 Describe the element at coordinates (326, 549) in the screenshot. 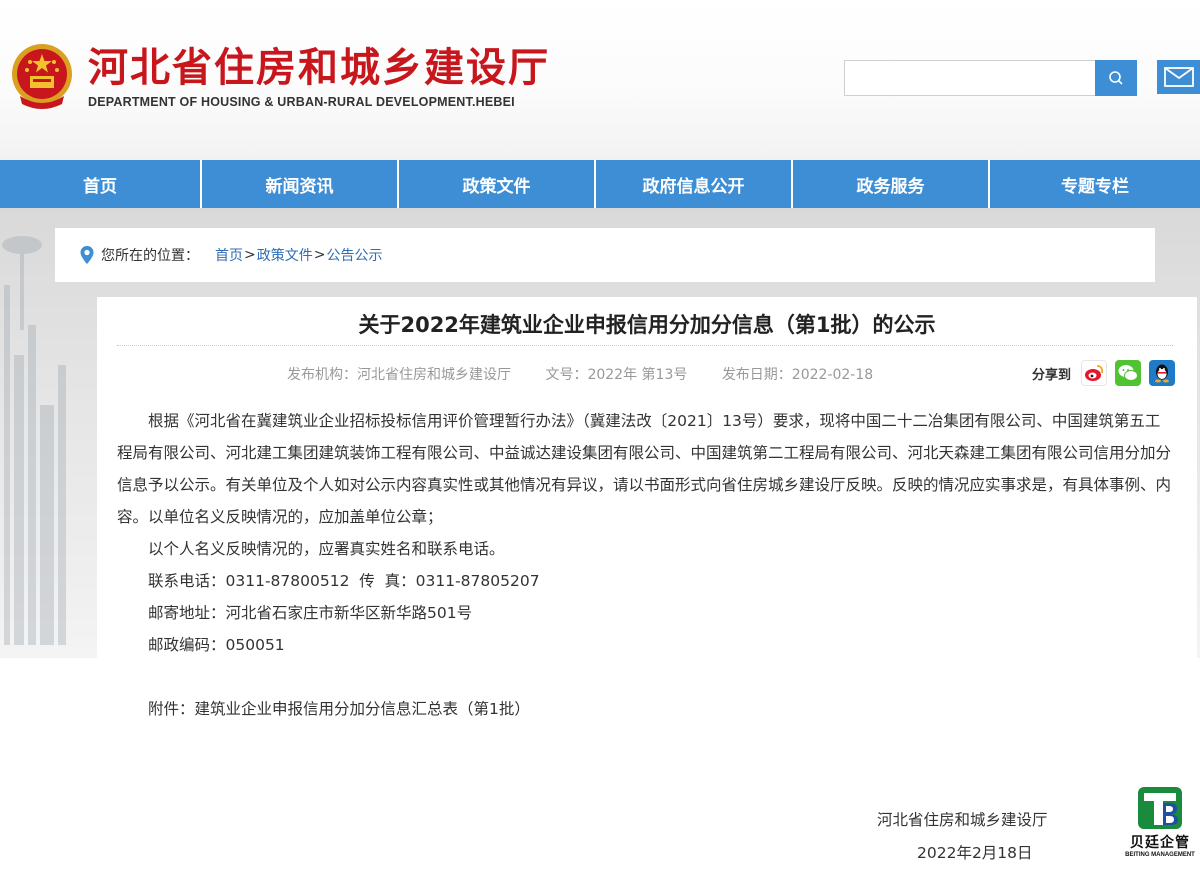

I see `body-line: 以个人名义反映情况的，应署真实姓名和联系电话。` at that location.